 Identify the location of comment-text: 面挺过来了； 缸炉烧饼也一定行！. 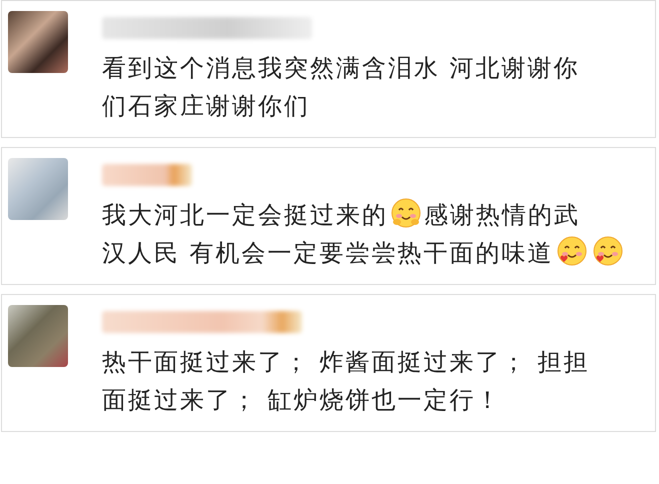
(302, 400).